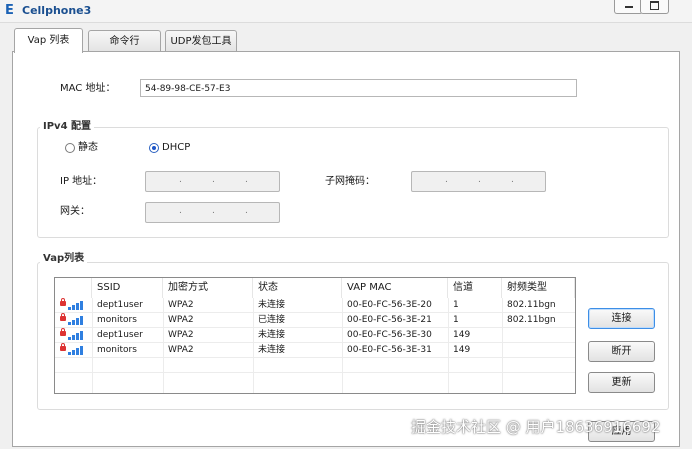 The image size is (692, 449). I want to click on vap-mac-cell: 00-E0-FC-56-3E-20, so click(389, 305).